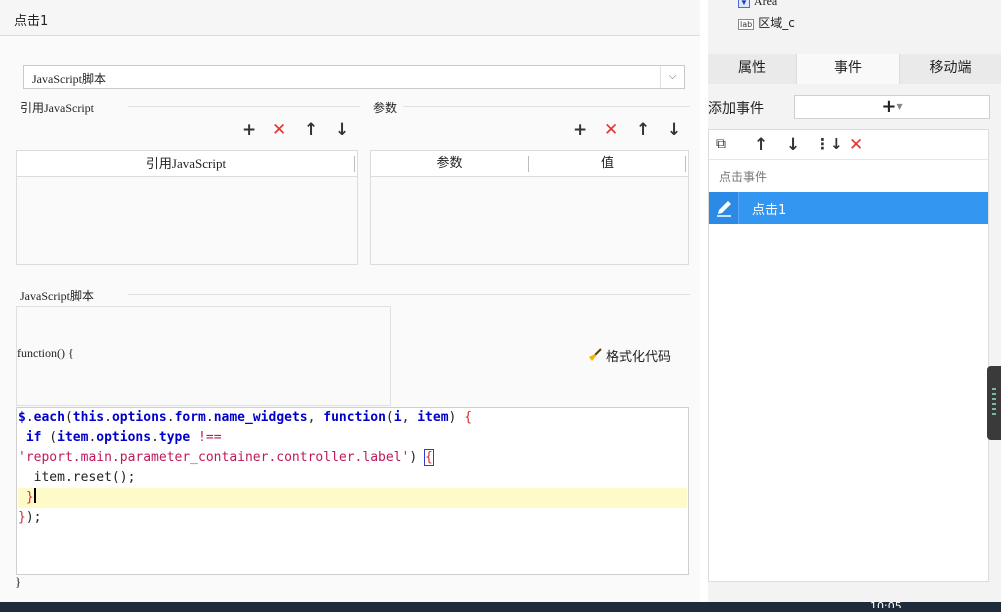  I want to click on add-ref-js-button: +, so click(249, 130).